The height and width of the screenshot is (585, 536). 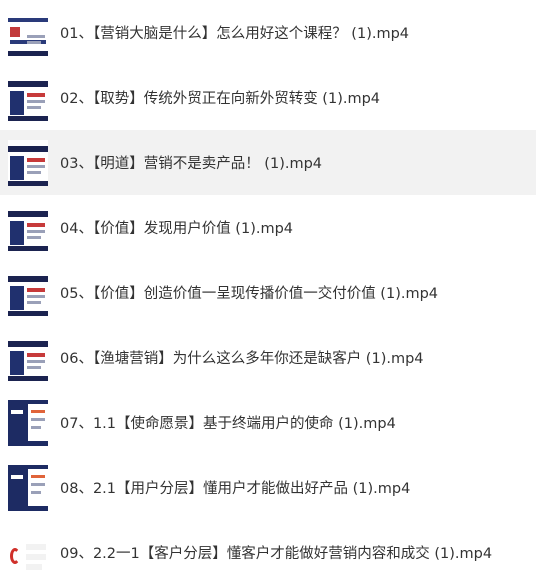 I want to click on file-row: 09、2.2一1【客户分层】懂客户才能做好营销内容和成交 (1).mp4, so click(x=268, y=552).